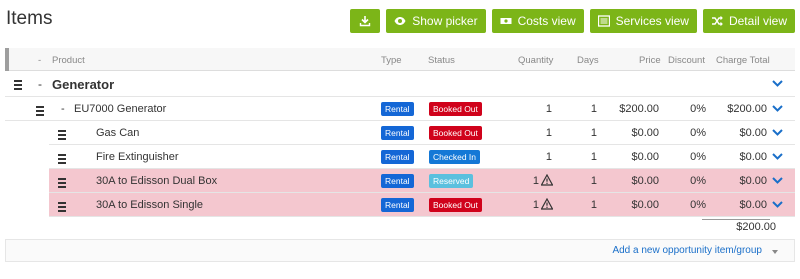  I want to click on page-title: Items, so click(29, 18).